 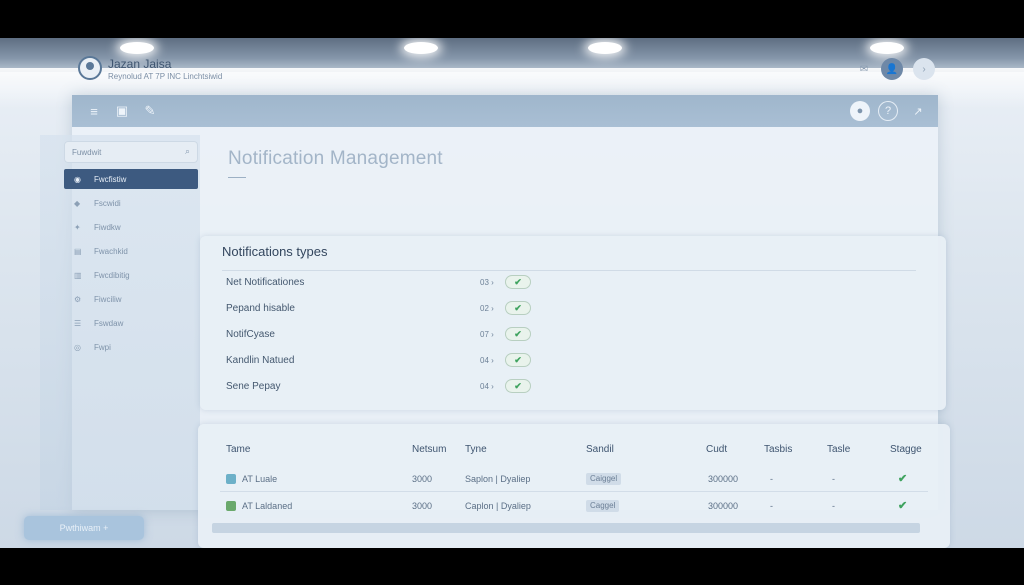 I want to click on sidebar-search-placeholder: Fuwdwit, so click(x=87, y=152).